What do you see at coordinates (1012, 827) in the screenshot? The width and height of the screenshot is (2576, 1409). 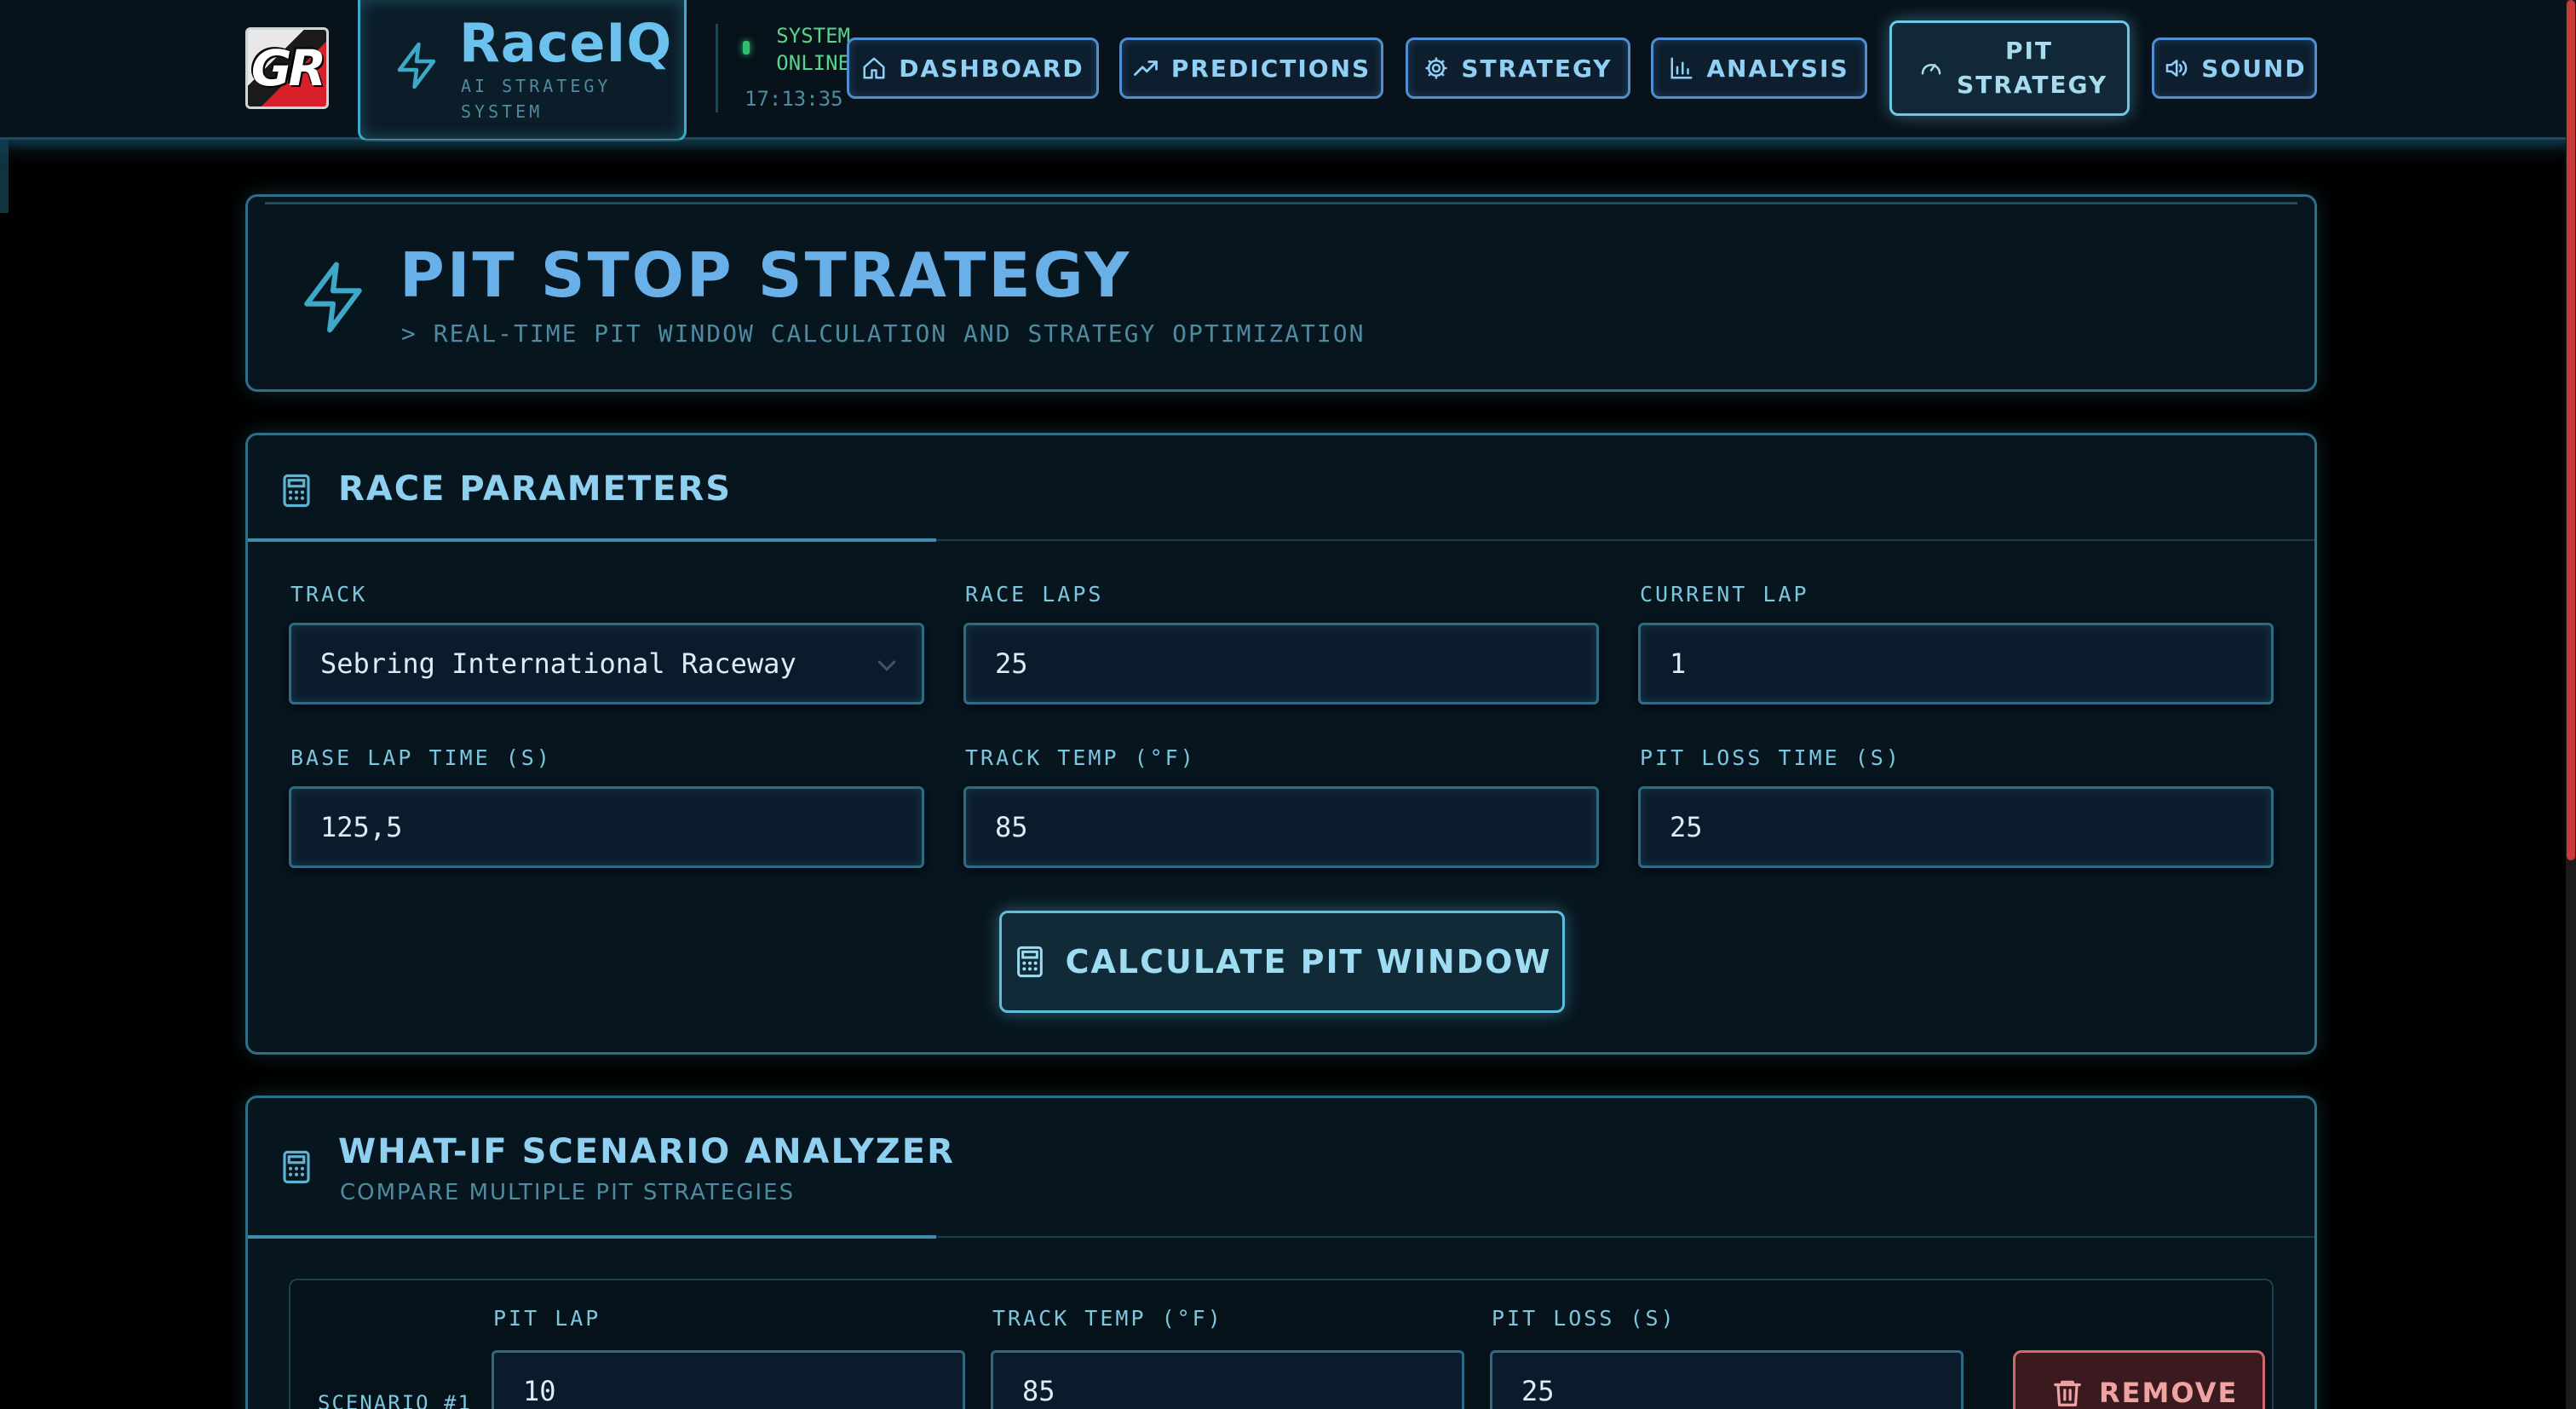 I see `track-temp-value: 85` at bounding box center [1012, 827].